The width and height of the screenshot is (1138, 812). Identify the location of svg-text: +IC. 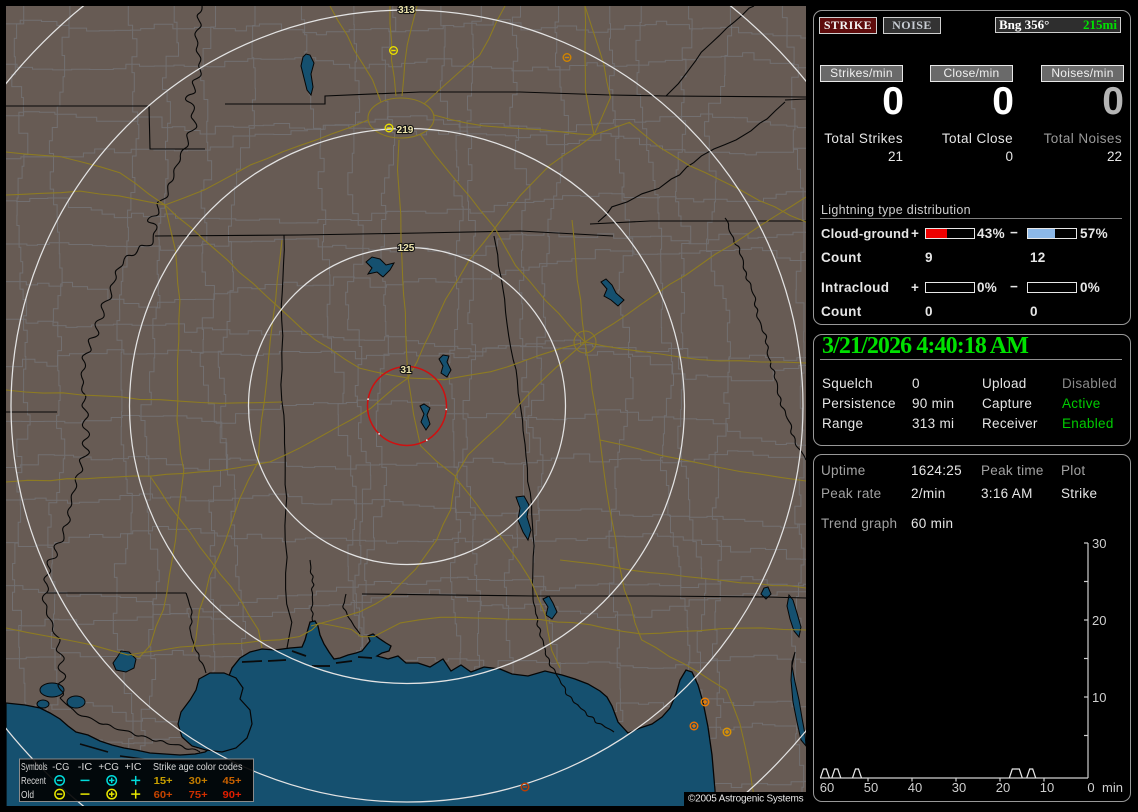
(133, 767).